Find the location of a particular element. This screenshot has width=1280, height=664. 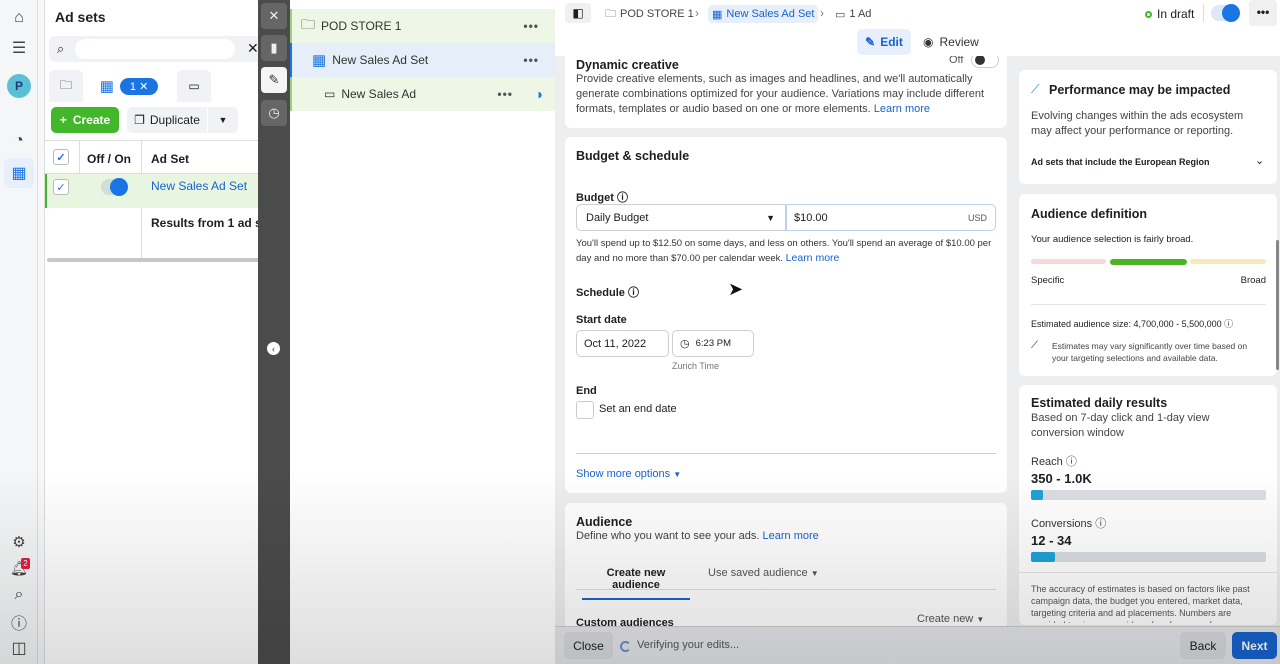

horizontal-scrollbar is located at coordinates (153, 260).